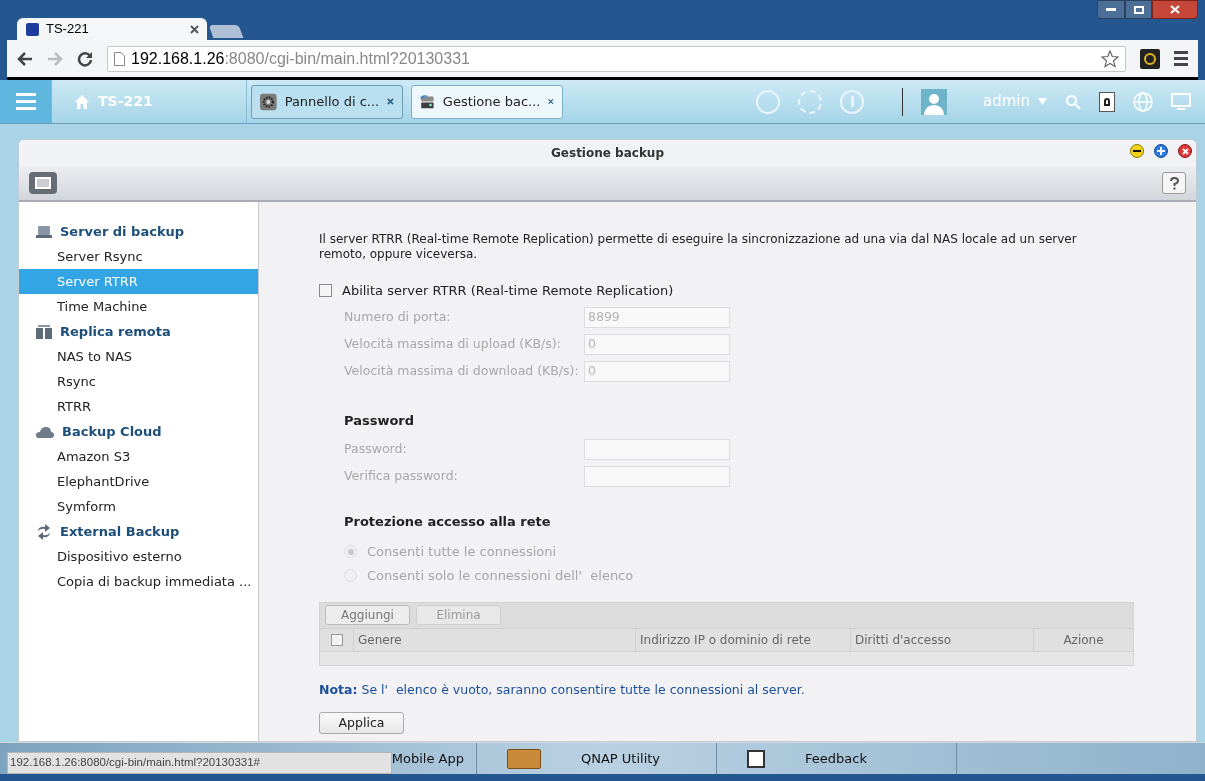  I want to click on sidebar-item: Amazon S3, so click(138, 456).